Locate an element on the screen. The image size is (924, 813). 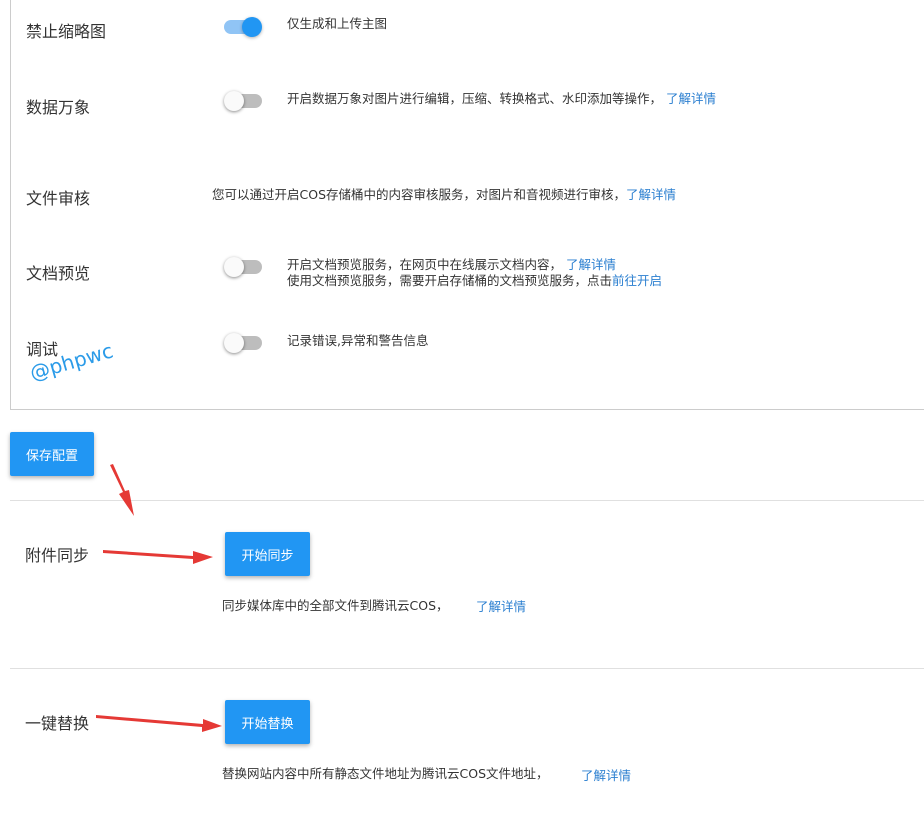
doc-preview-label: 文档预览 is located at coordinates (58, 273).